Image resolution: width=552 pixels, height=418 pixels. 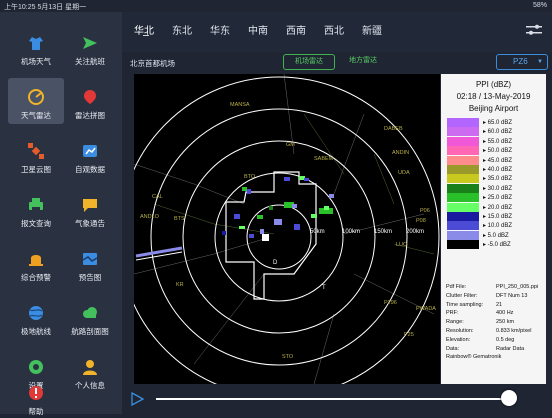 What do you see at coordinates (498, 141) in the screenshot?
I see `legend-value: ▸ 55.0 dBZ` at bounding box center [498, 141].